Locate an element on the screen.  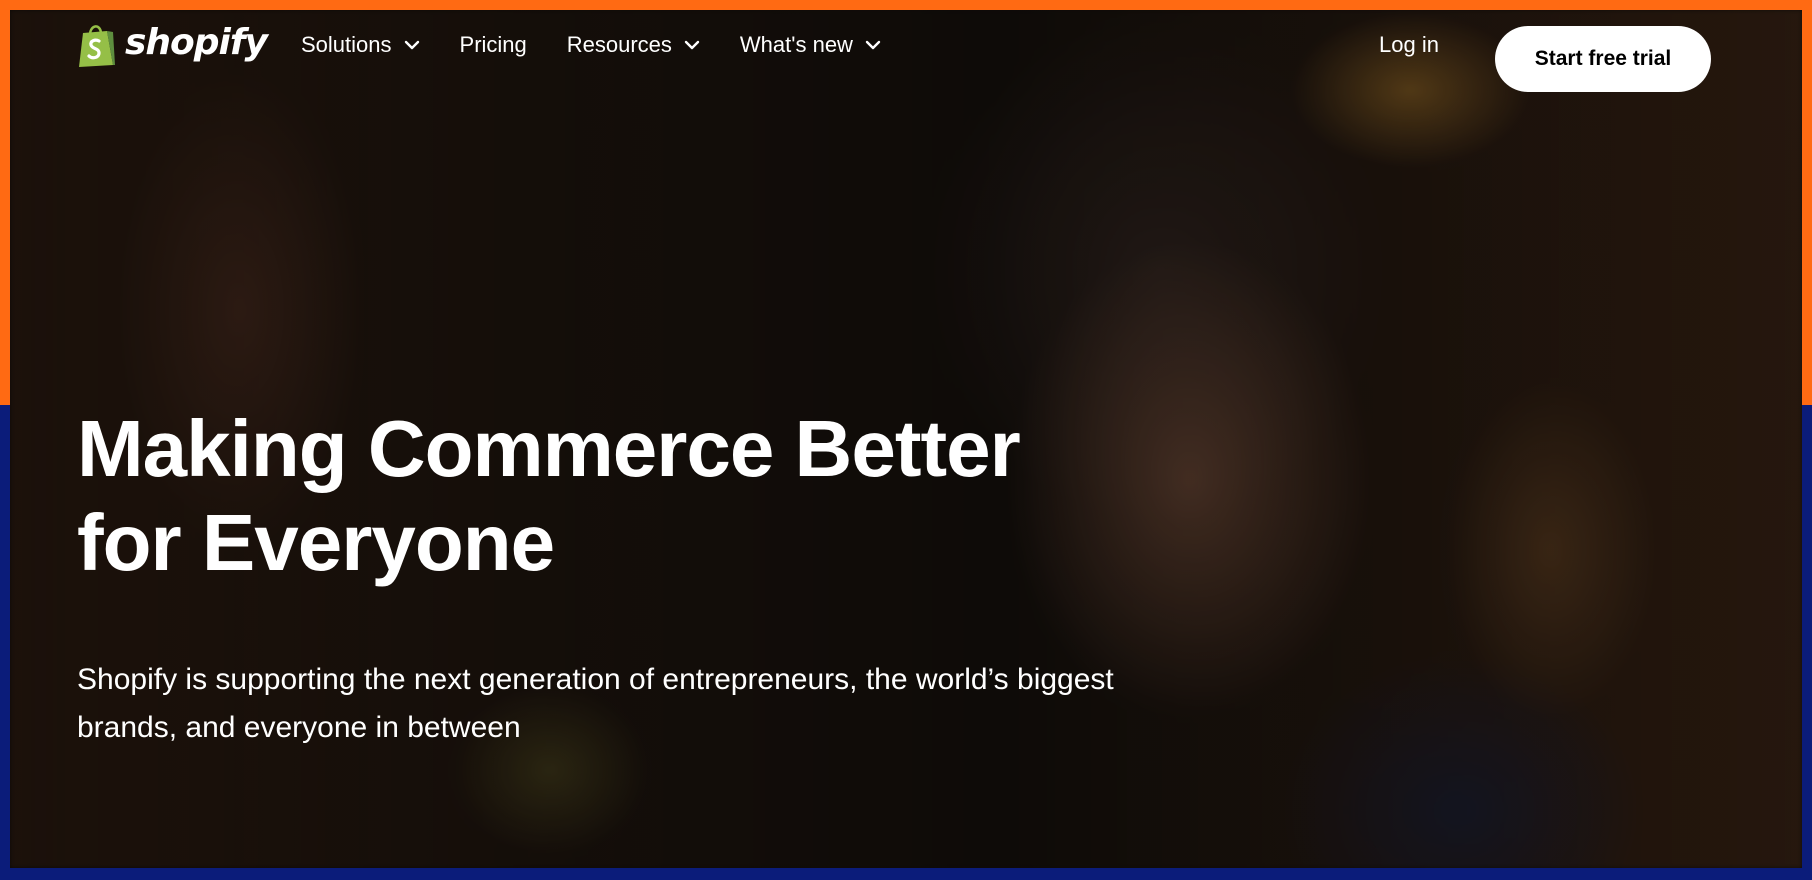
nav-item-resources: Resources is located at coordinates (633, 45).